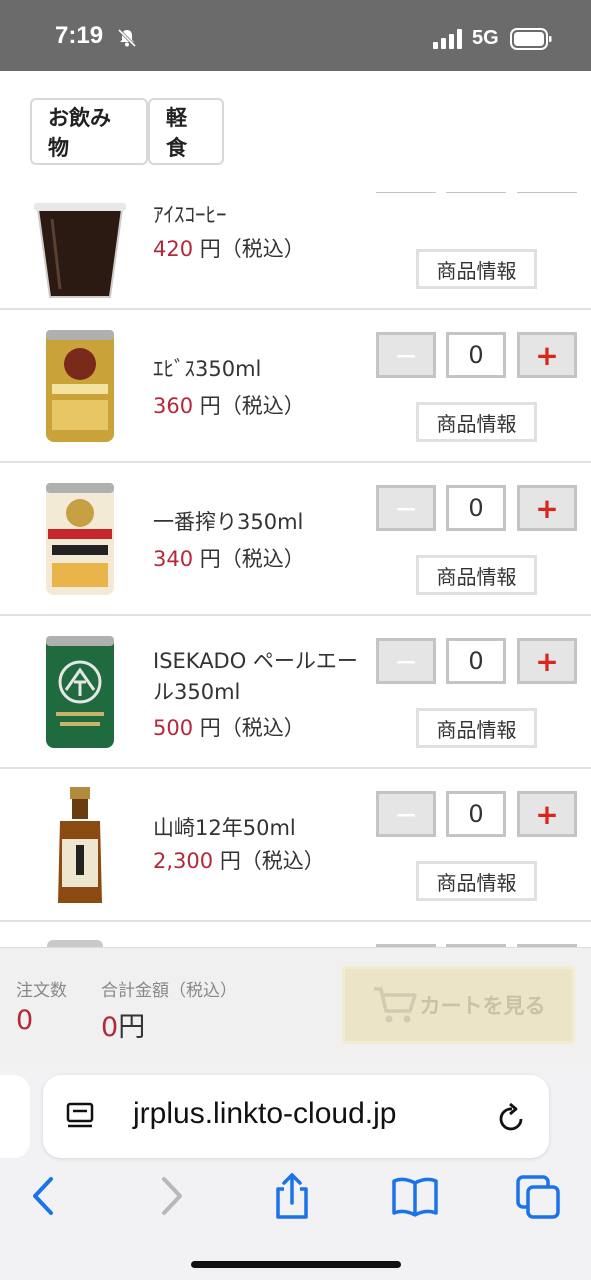 This screenshot has width=591, height=1280. I want to click on can-top-icon, so click(75, 943).